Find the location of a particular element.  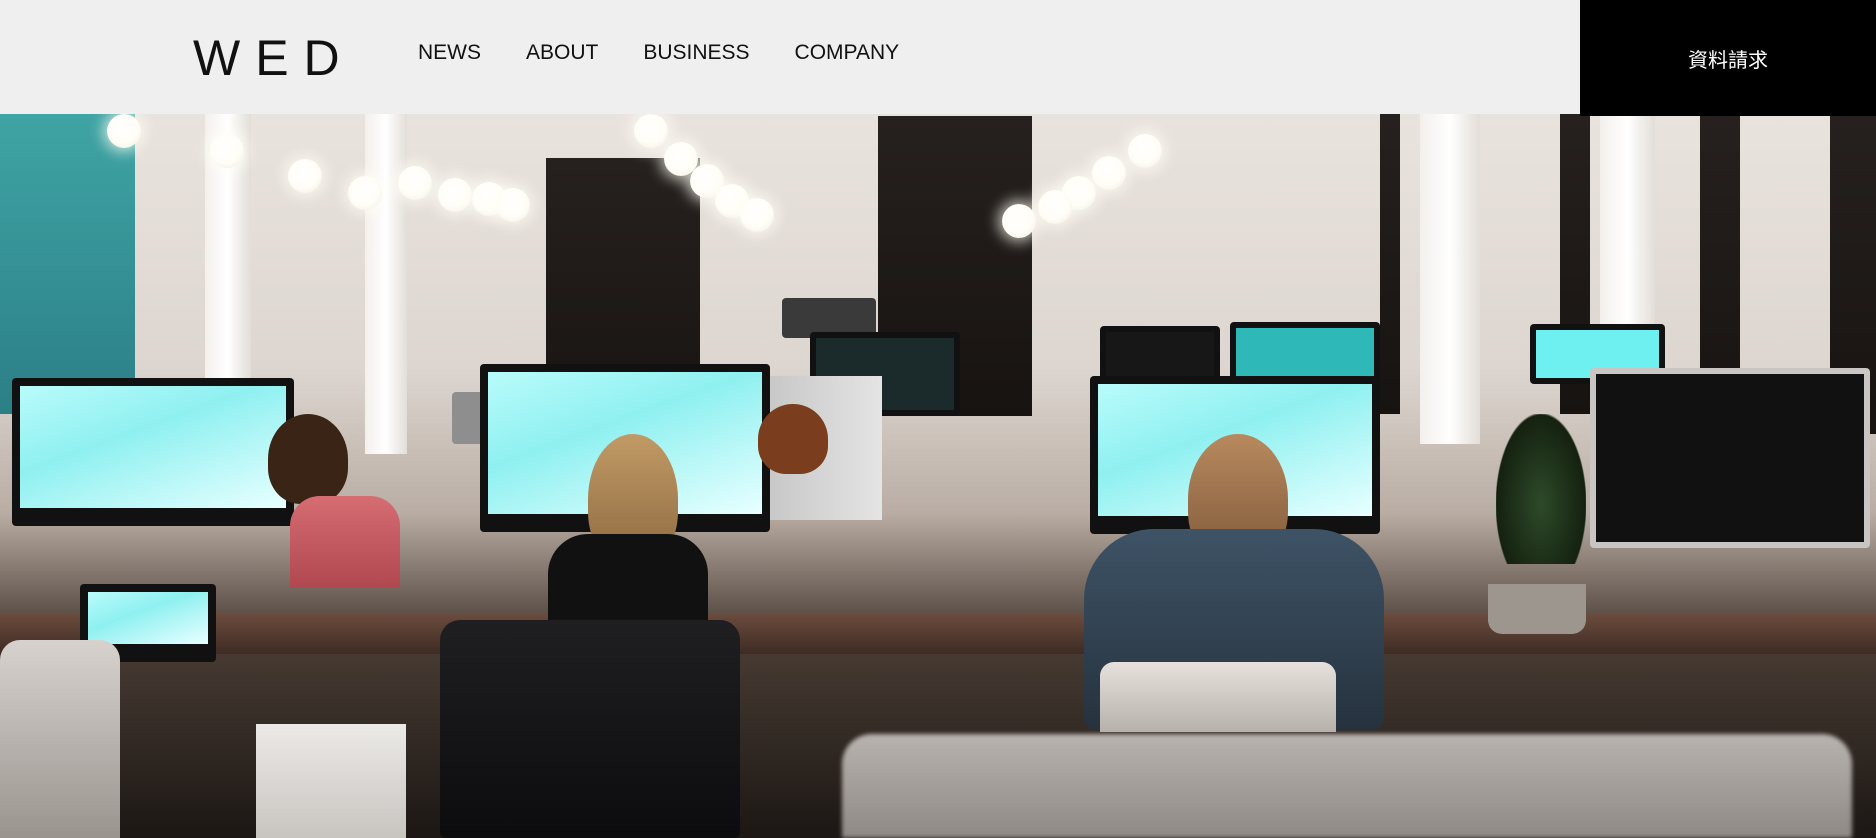

nav-link-about: ABOUT is located at coordinates (562, 53).